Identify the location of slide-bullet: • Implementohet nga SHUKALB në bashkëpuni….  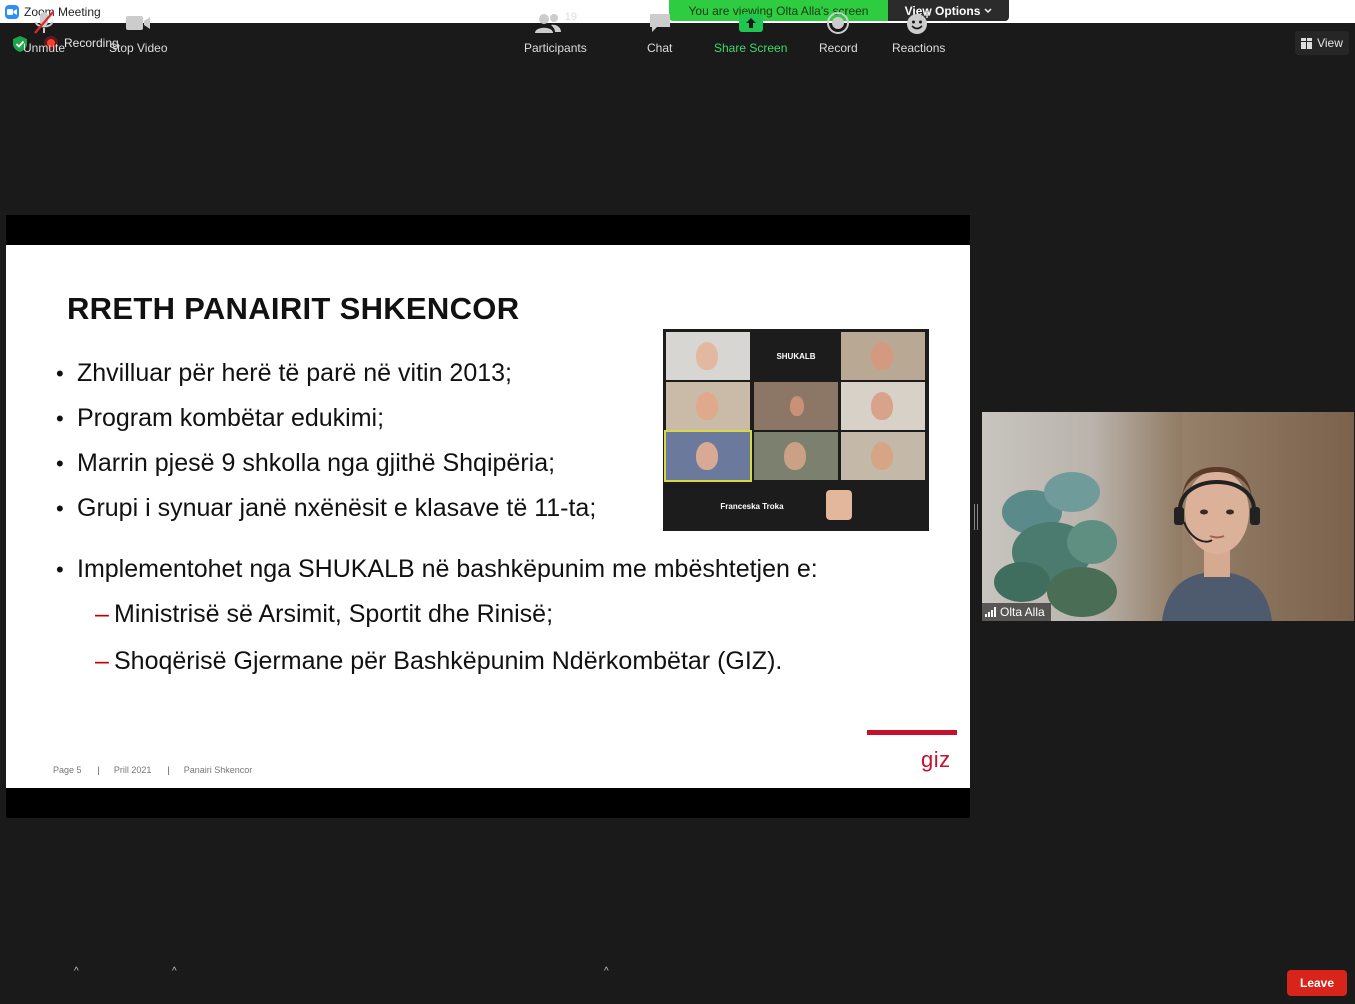
(437, 569).